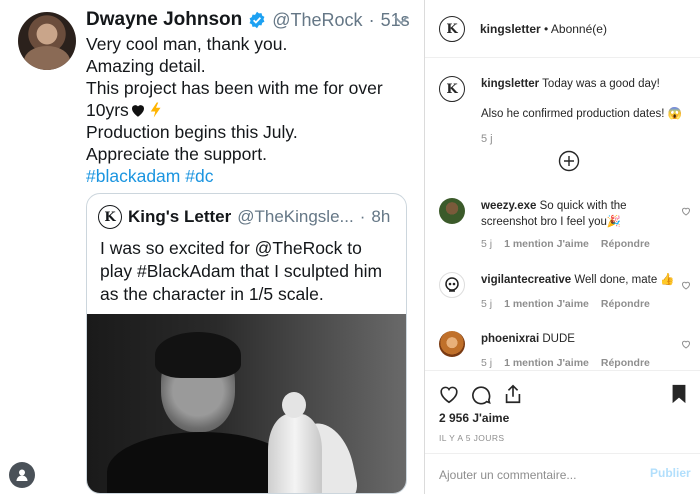 Image resolution: width=700 pixels, height=494 pixels. What do you see at coordinates (526, 280) in the screenshot?
I see `comment-username: vigilantecreative` at bounding box center [526, 280].